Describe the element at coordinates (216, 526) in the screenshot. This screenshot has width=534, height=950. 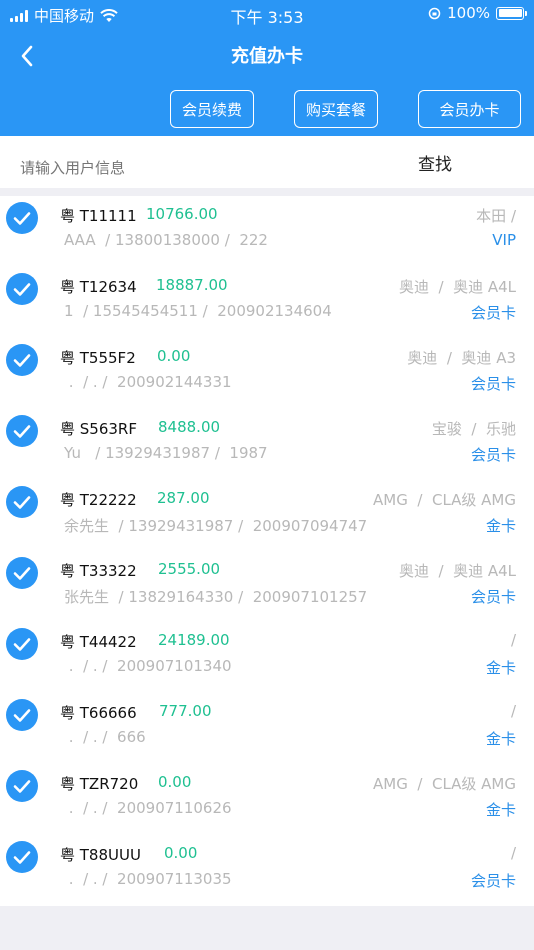
I see `member-info: 余先生 / 13929431987 / 200907094747` at that location.